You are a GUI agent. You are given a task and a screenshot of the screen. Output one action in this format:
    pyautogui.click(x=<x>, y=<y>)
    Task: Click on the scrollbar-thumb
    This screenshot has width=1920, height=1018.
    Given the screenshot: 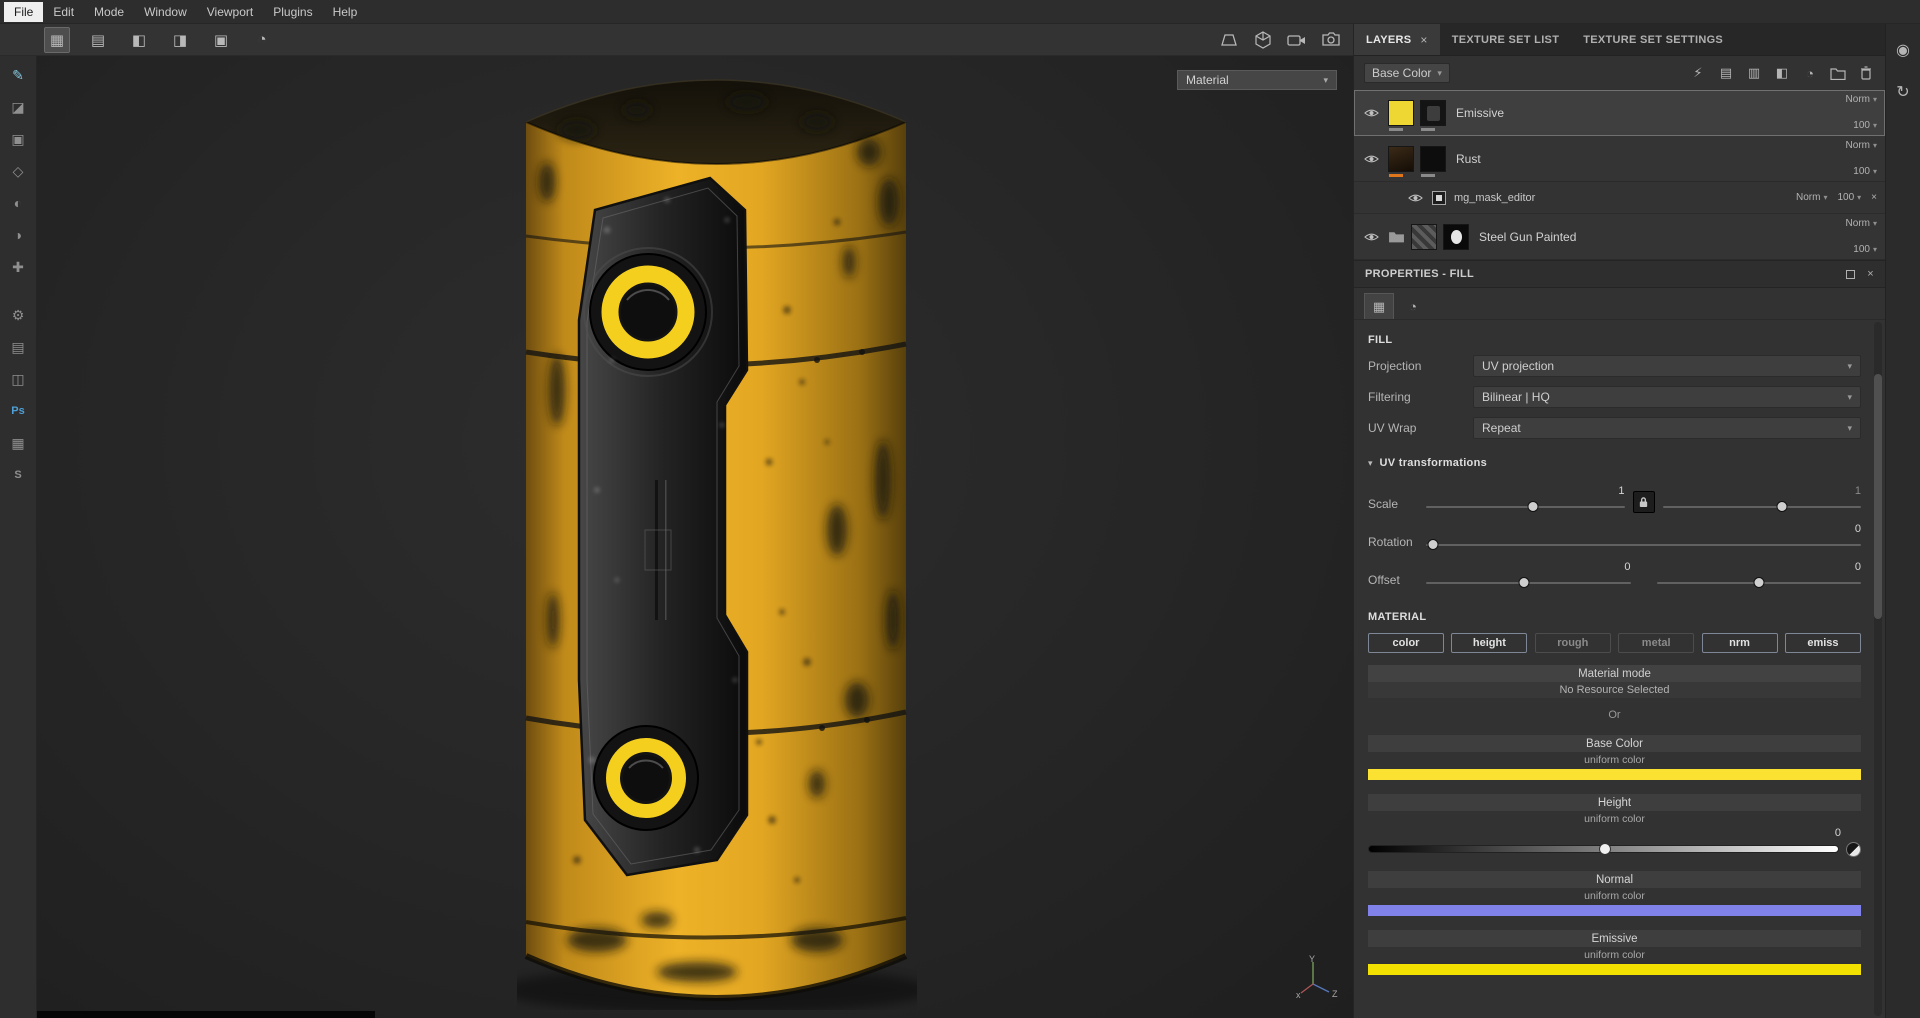 What is the action you would take?
    pyautogui.click(x=1878, y=496)
    